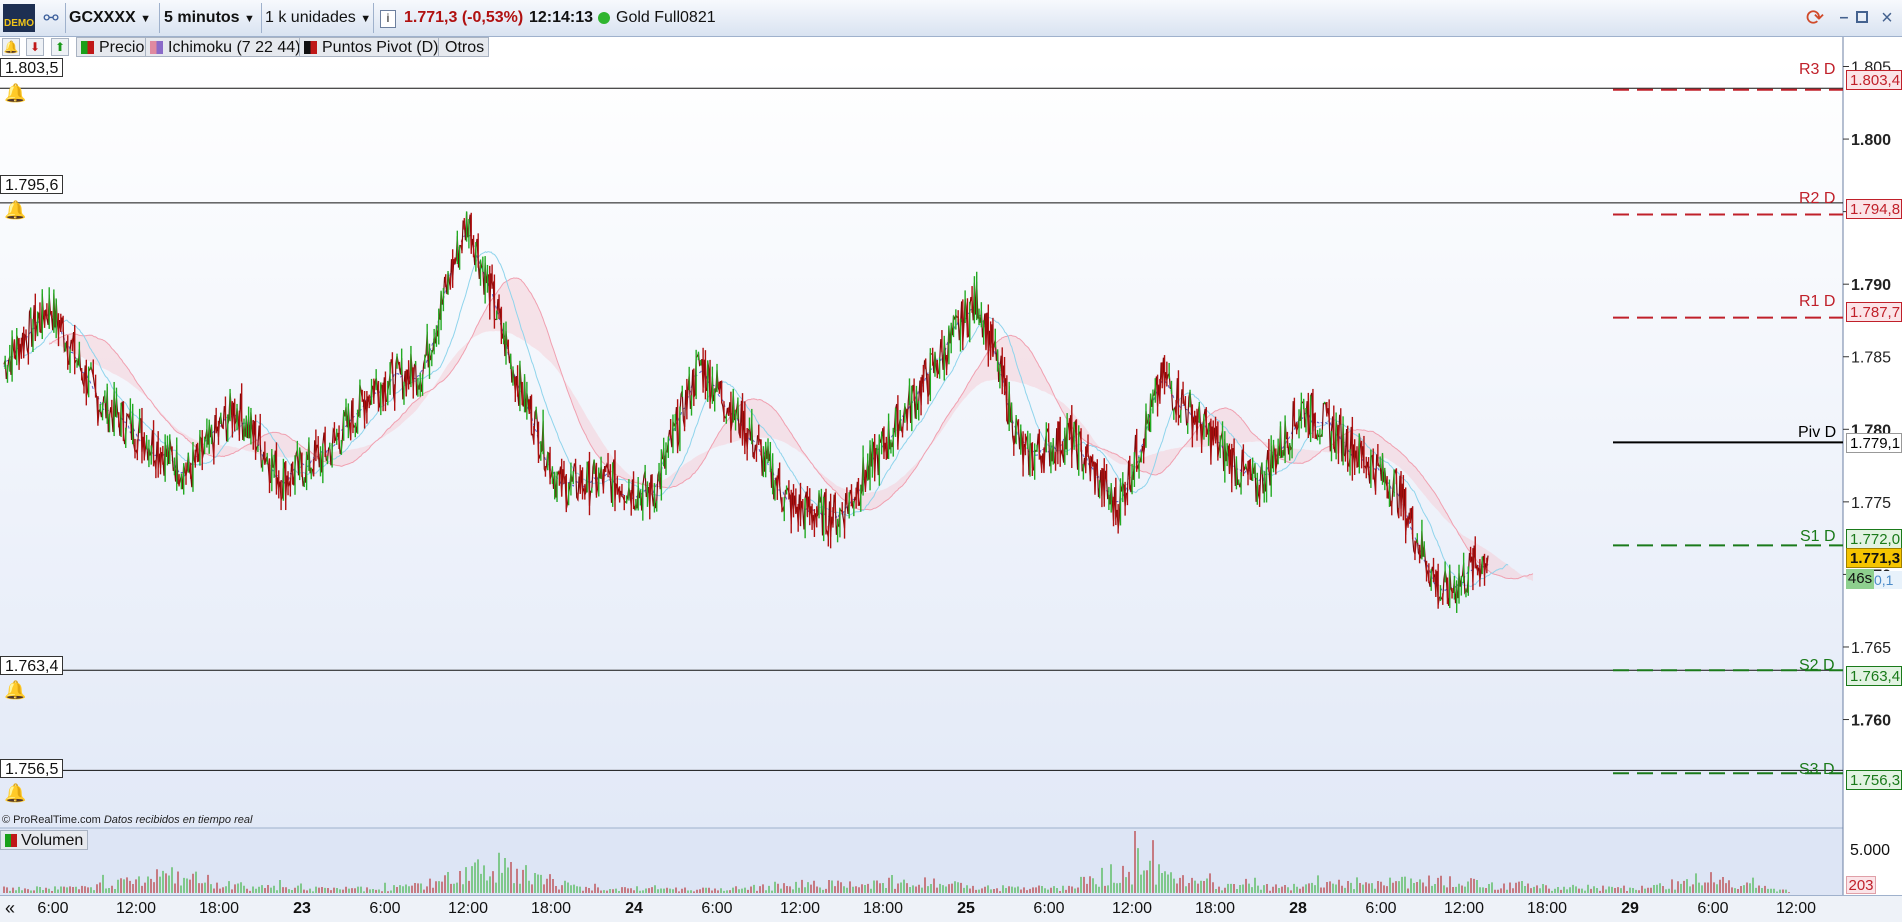 This screenshot has height=922, width=1902. What do you see at coordinates (561, 17) in the screenshot?
I see `clock-time: 12:14:13` at bounding box center [561, 17].